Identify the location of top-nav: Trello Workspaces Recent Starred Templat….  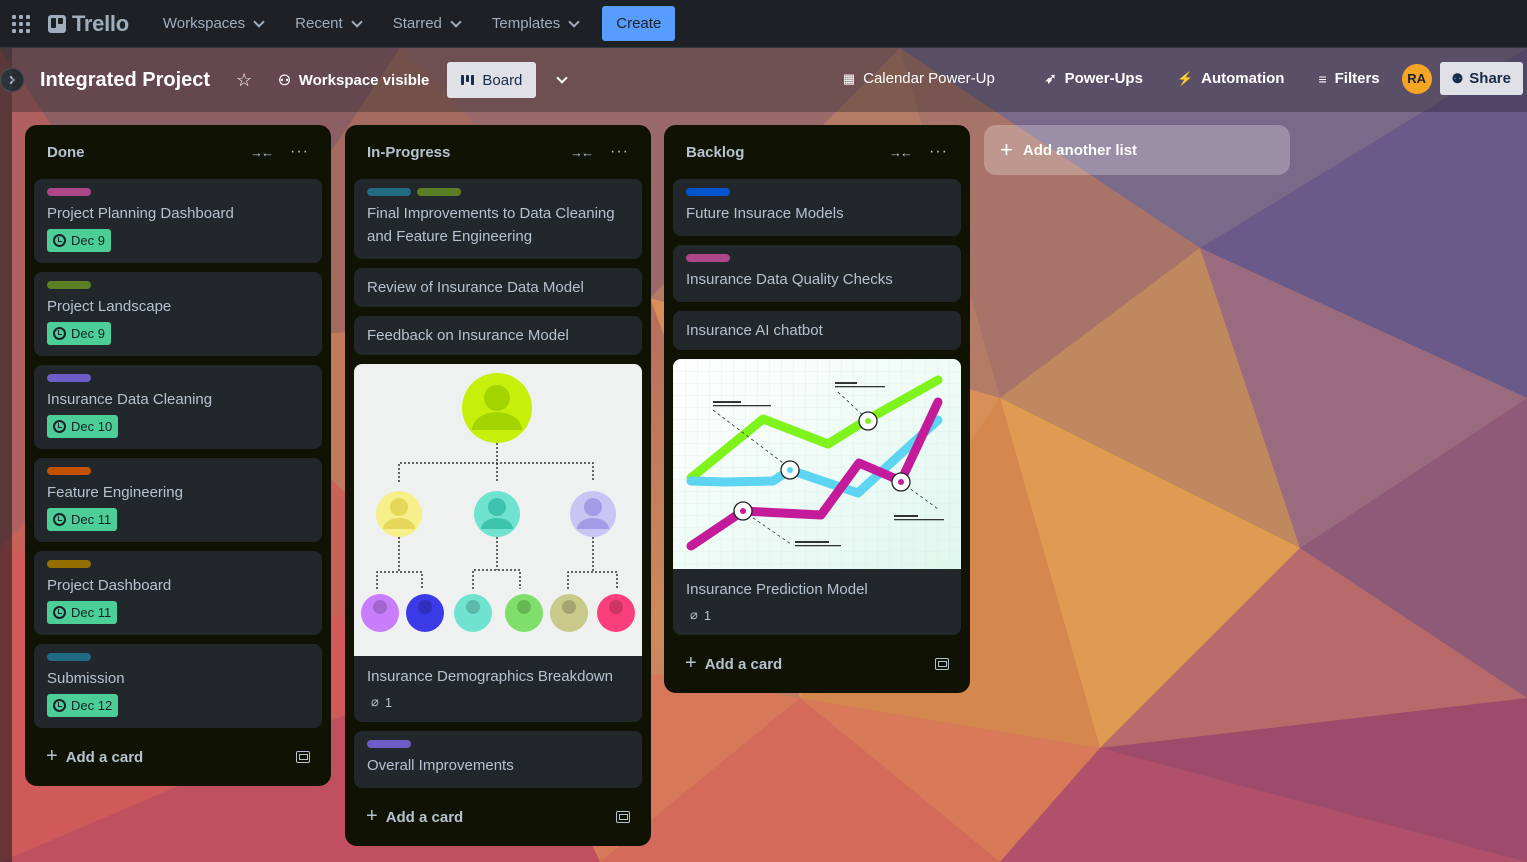
(763, 24).